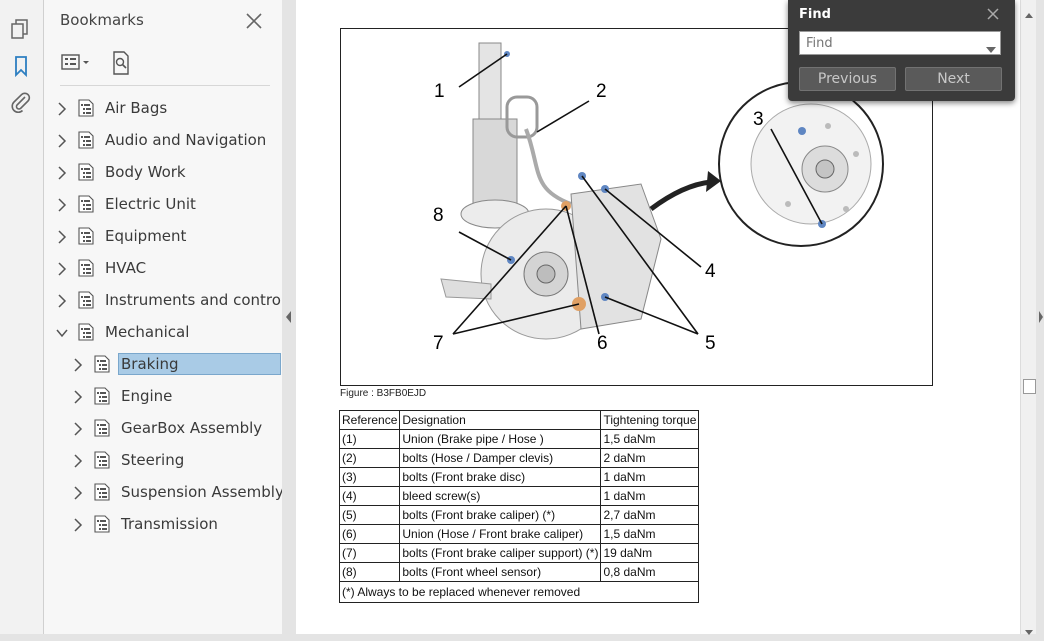 The width and height of the screenshot is (1044, 641). I want to click on table-cell: (8), so click(369, 572).